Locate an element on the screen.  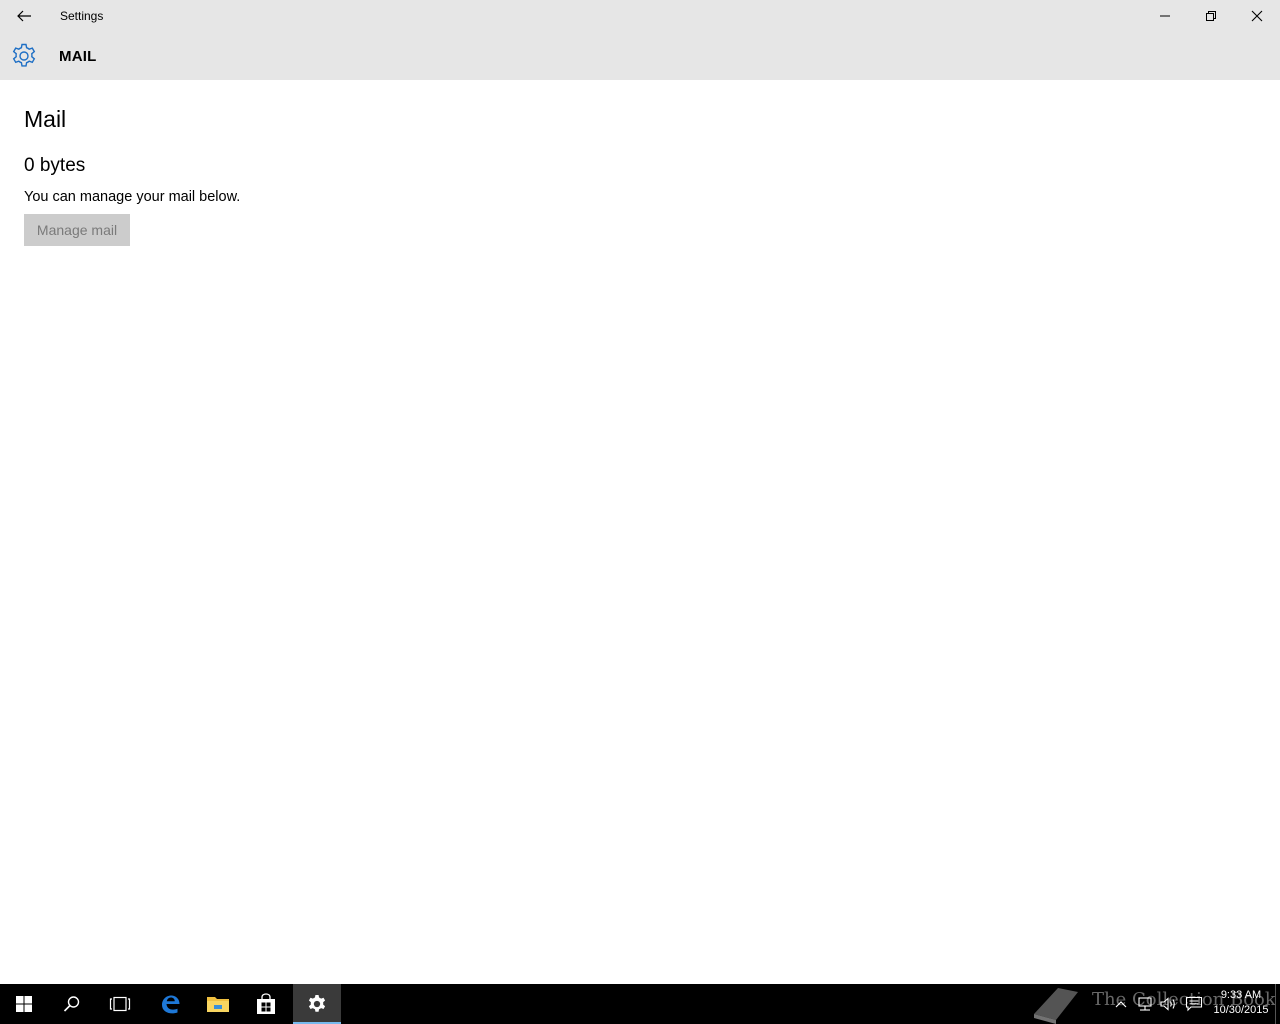
edge-icon is located at coordinates (171, 1004).